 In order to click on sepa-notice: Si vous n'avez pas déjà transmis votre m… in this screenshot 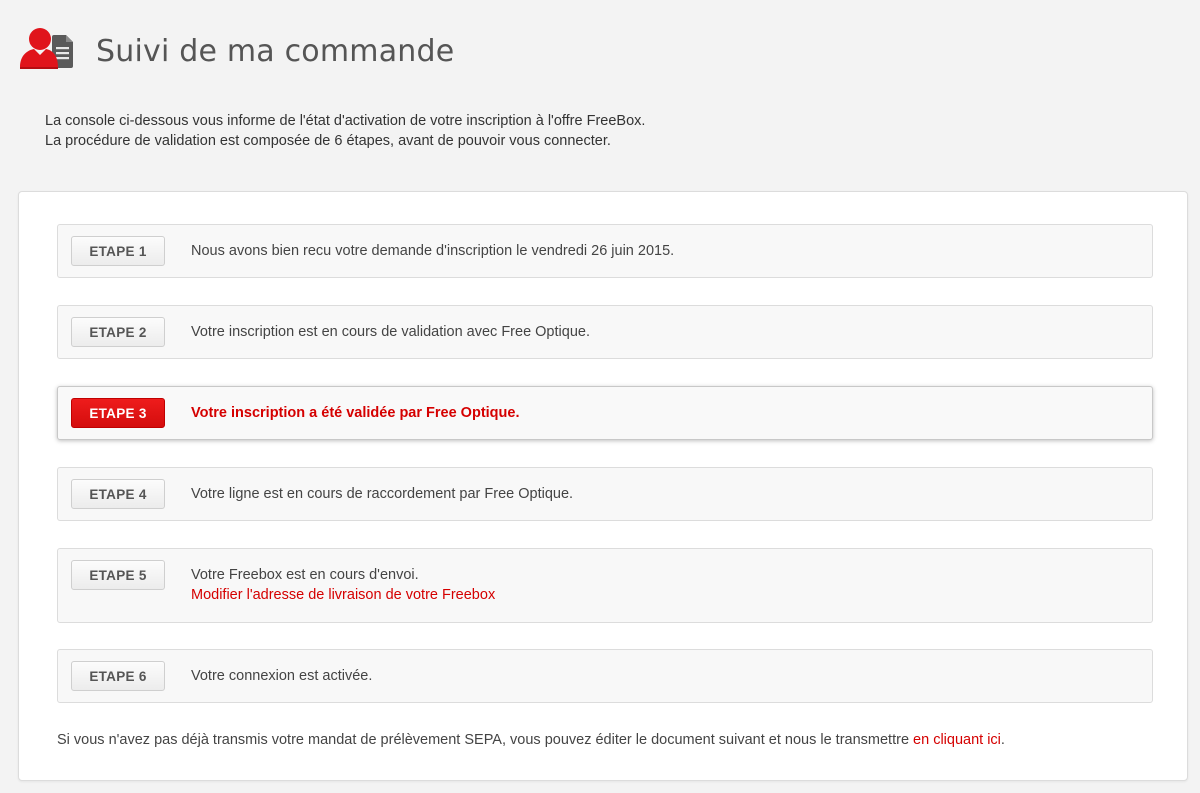, I will do `click(531, 740)`.